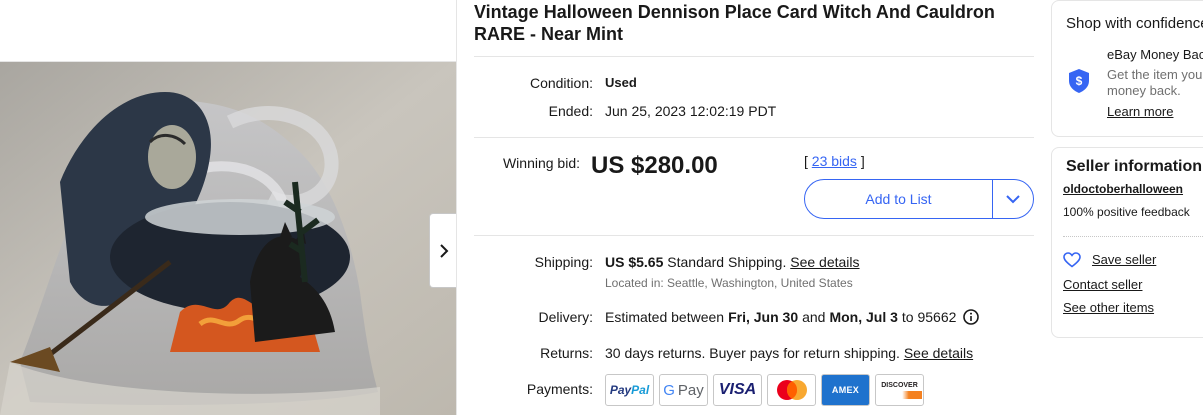 This screenshot has height=415, width=1203. What do you see at coordinates (814, 317) in the screenshot?
I see `delivery-and: and` at bounding box center [814, 317].